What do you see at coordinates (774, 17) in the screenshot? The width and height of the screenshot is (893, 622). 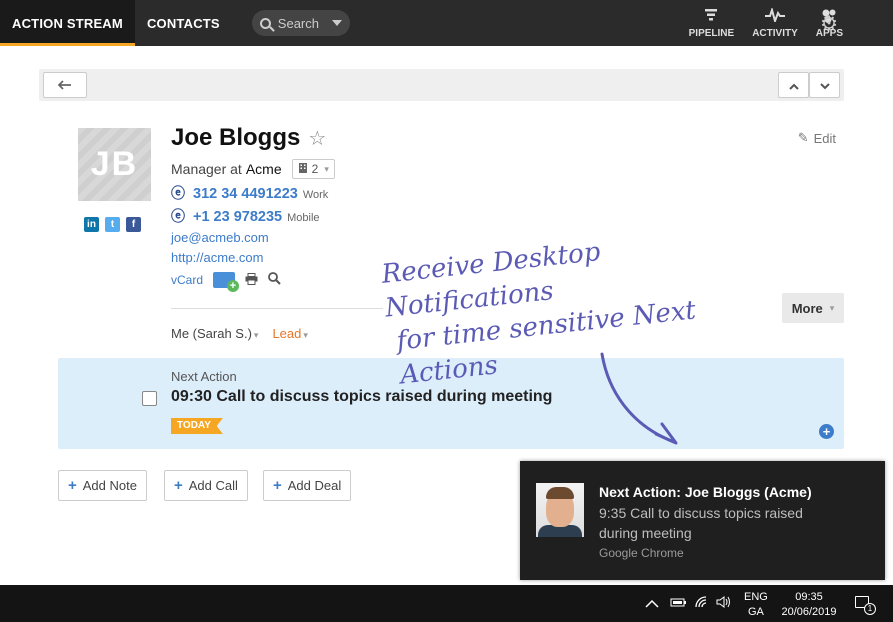 I see `pulse-icon` at bounding box center [774, 17].